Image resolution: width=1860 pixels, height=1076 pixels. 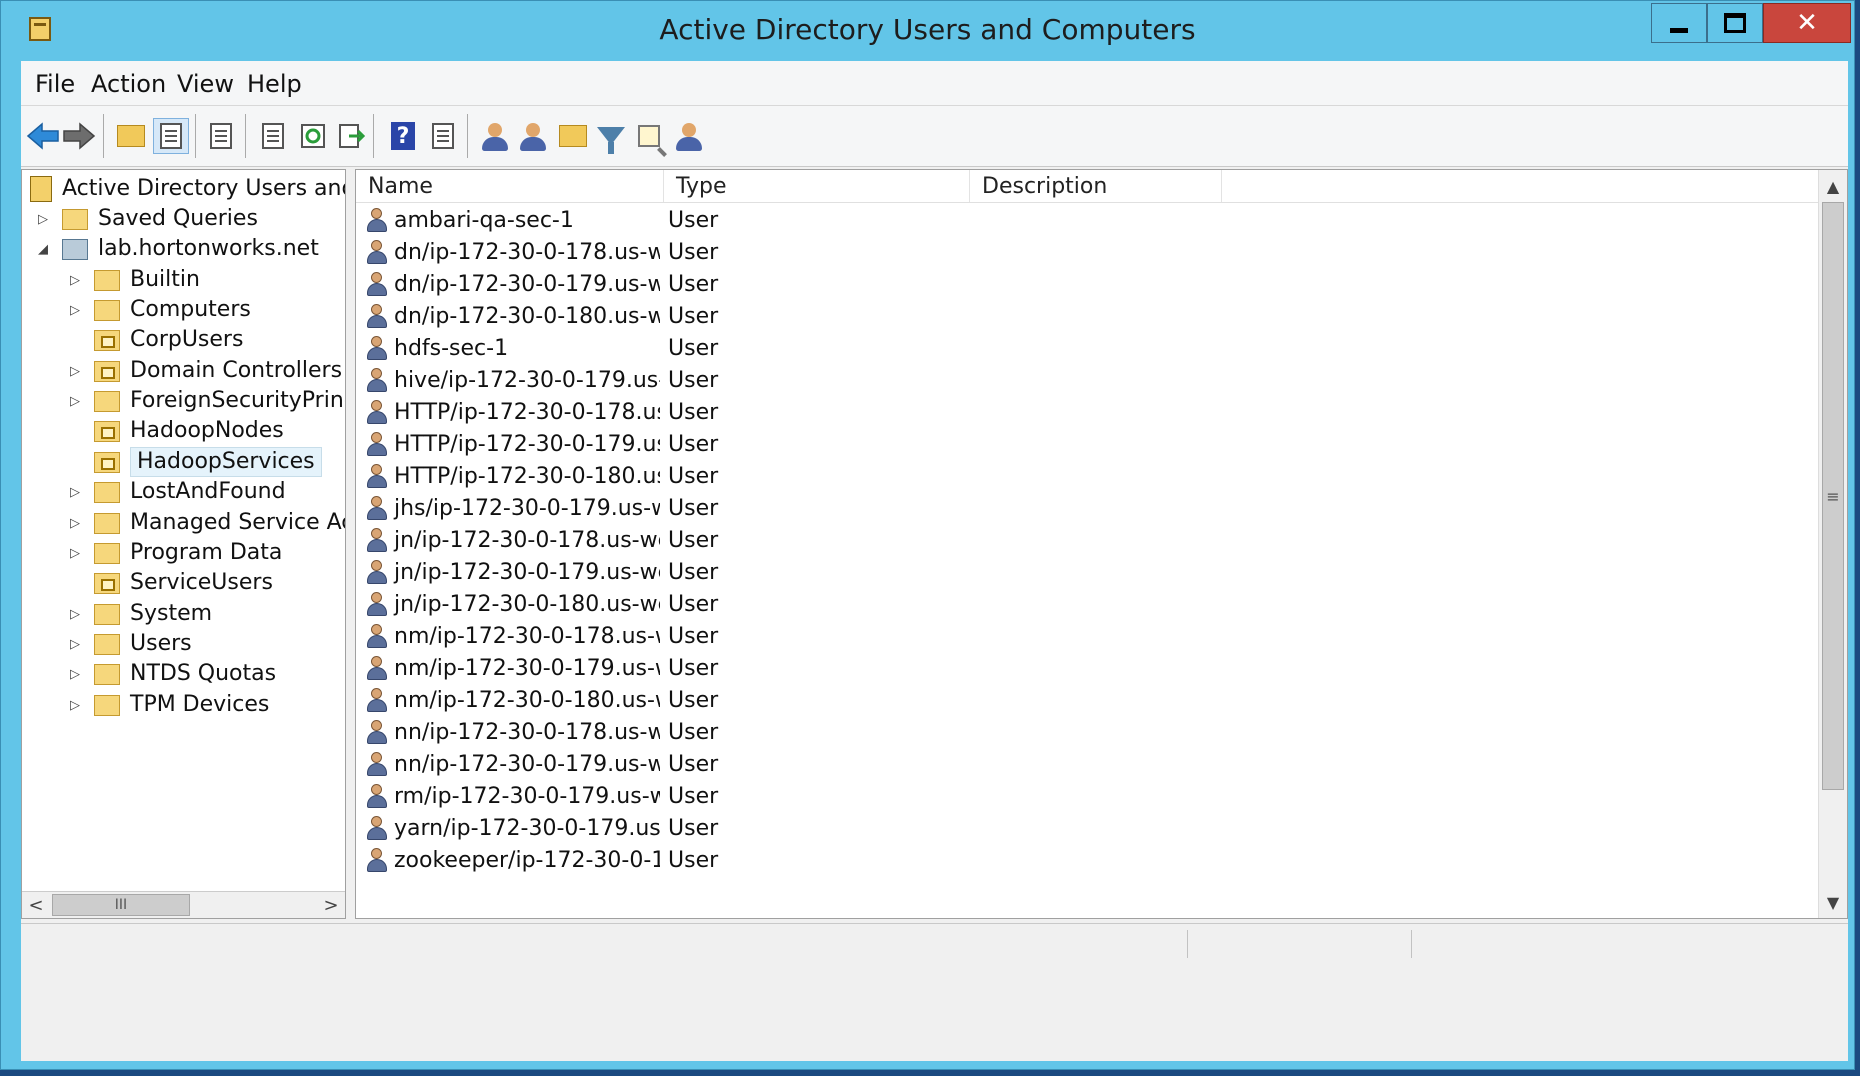 What do you see at coordinates (661, 668) in the screenshot?
I see `table-row: nm/ip-172-30-0-179.us-wes... User` at bounding box center [661, 668].